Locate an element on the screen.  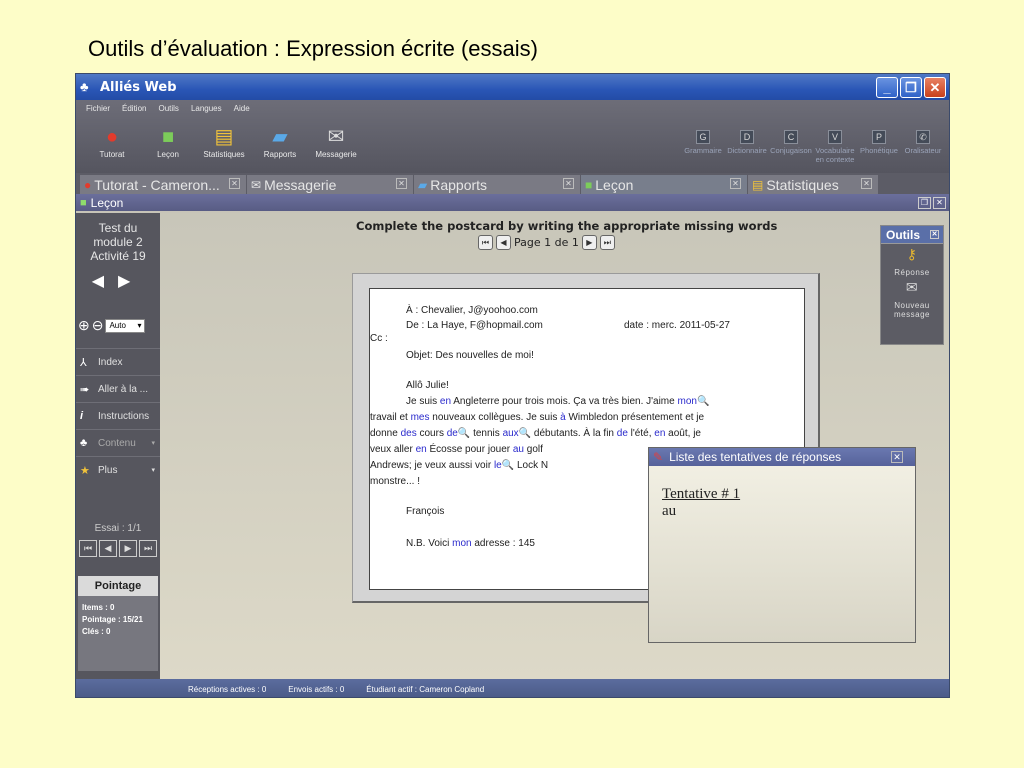
title-bar: ♣ Alliés Web _ ❐ ✕ is located at coordinates (512, 87).